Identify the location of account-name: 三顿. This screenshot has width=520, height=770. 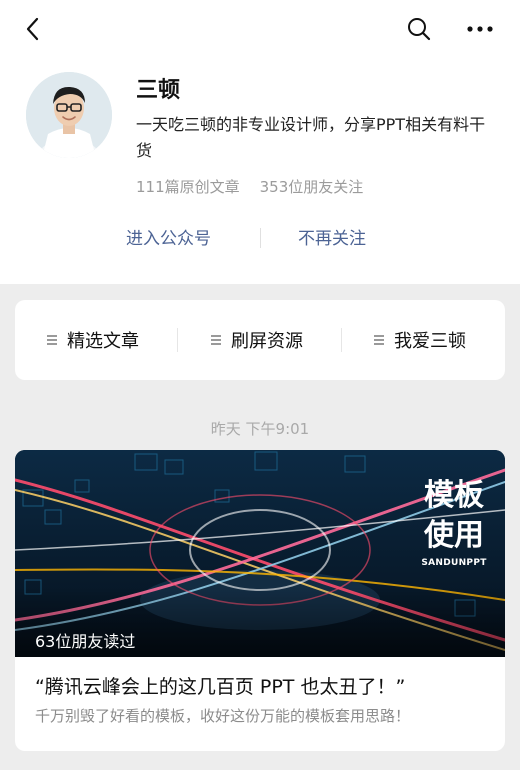
(158, 90).